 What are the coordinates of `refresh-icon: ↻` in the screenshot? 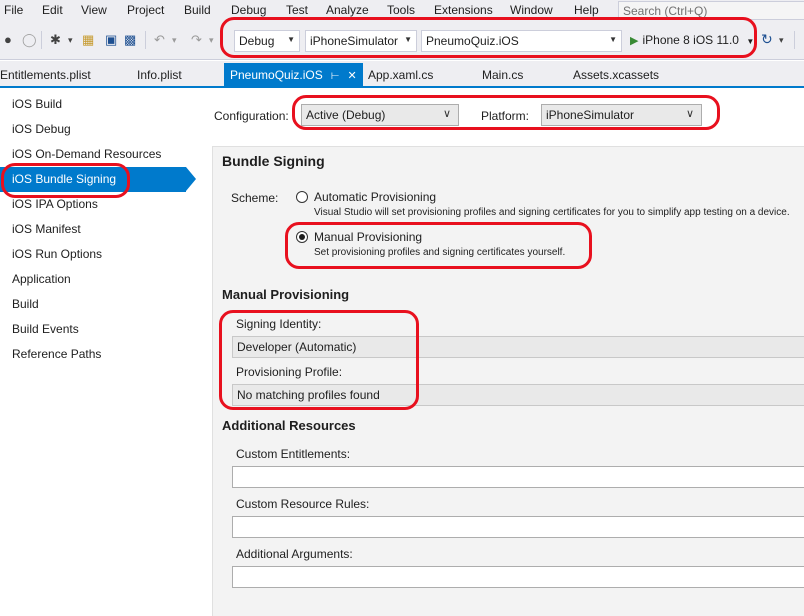 It's located at (767, 39).